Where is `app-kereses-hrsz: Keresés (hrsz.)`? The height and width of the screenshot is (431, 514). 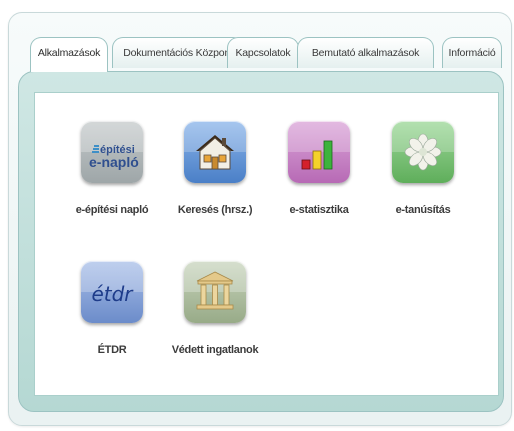 app-kereses-hrsz: Keresés (hrsz.) is located at coordinates (215, 168).